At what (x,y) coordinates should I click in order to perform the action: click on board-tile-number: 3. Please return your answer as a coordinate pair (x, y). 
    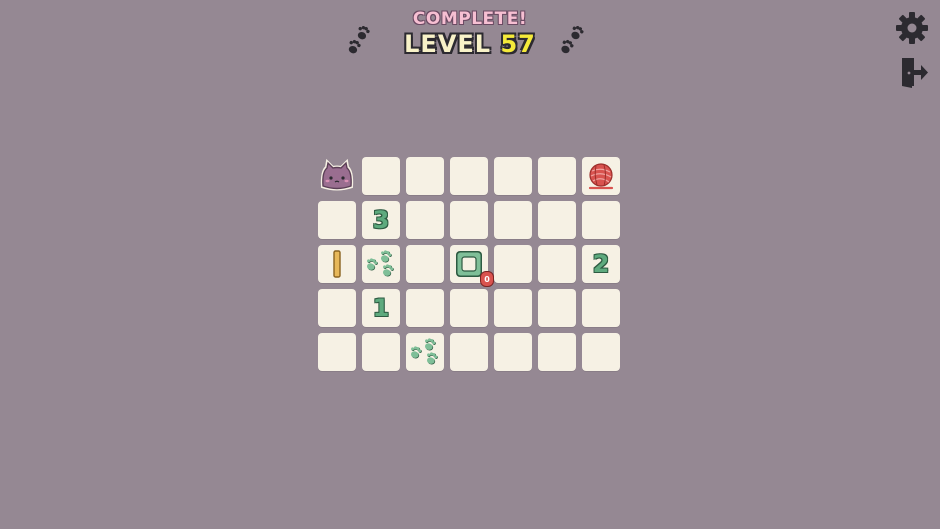
    Looking at the image, I should click on (381, 220).